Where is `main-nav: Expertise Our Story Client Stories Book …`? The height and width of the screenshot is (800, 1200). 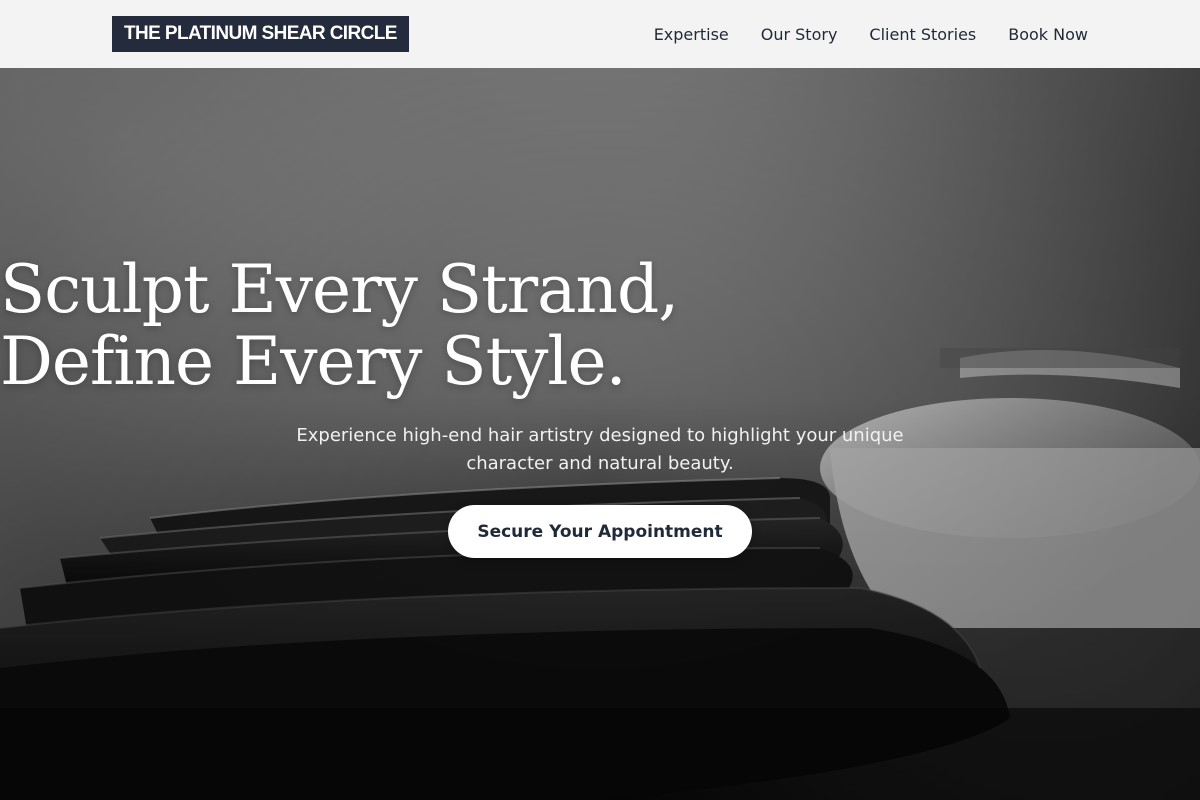
main-nav: Expertise Our Story Client Stories Book … is located at coordinates (871, 34).